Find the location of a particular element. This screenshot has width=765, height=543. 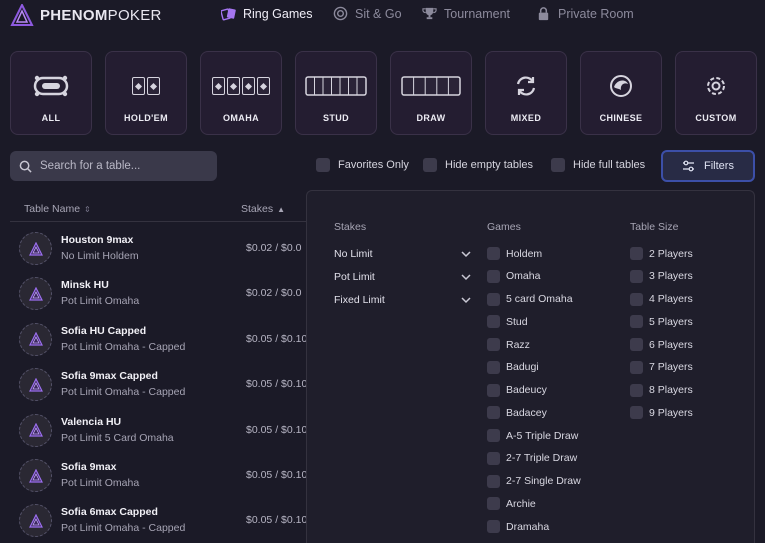

table-size-option: 7 Players is located at coordinates (661, 367).